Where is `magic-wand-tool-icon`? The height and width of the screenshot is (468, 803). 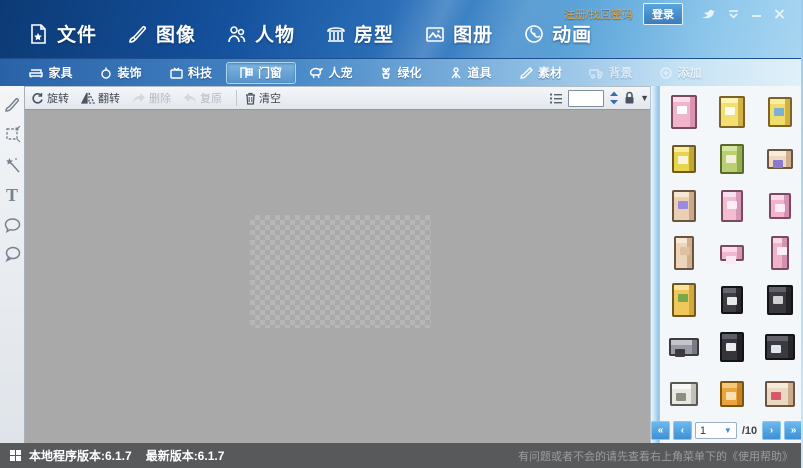 magic-wand-tool-icon is located at coordinates (12, 164).